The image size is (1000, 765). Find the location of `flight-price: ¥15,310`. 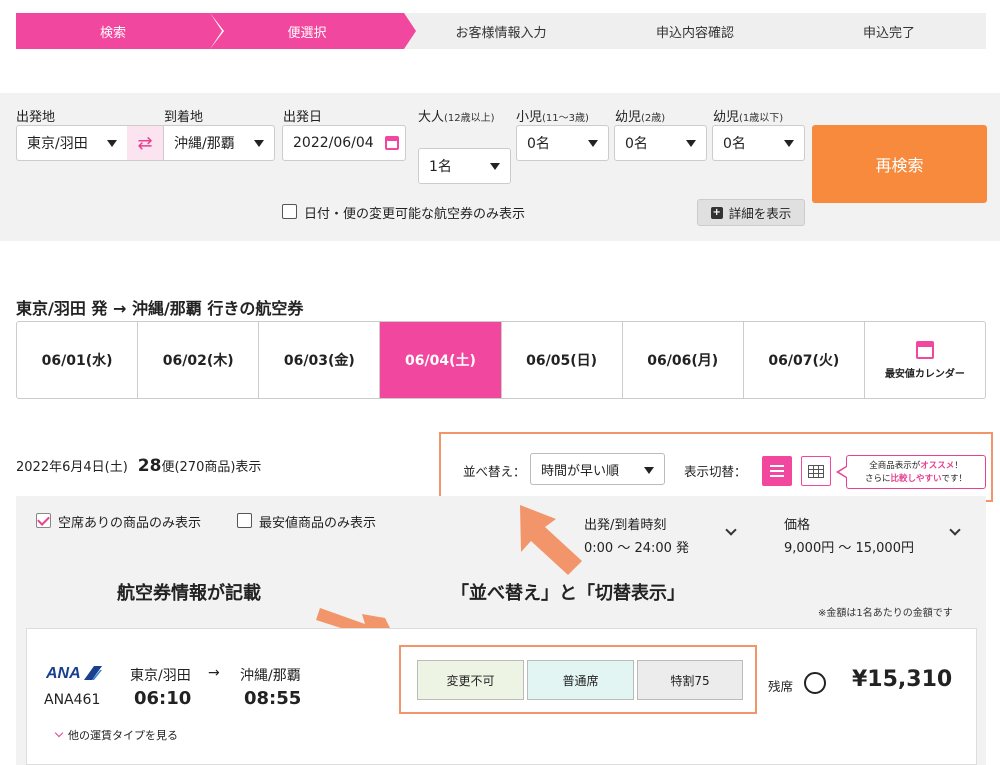

flight-price: ¥15,310 is located at coordinates (902, 679).